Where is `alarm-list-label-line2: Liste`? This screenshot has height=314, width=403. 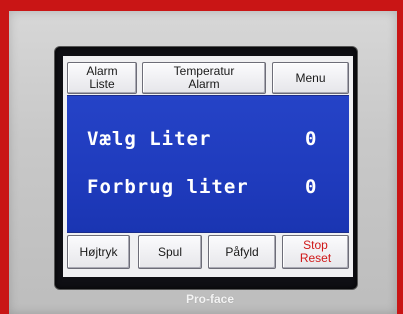
alarm-list-label-line2: Liste is located at coordinates (102, 84).